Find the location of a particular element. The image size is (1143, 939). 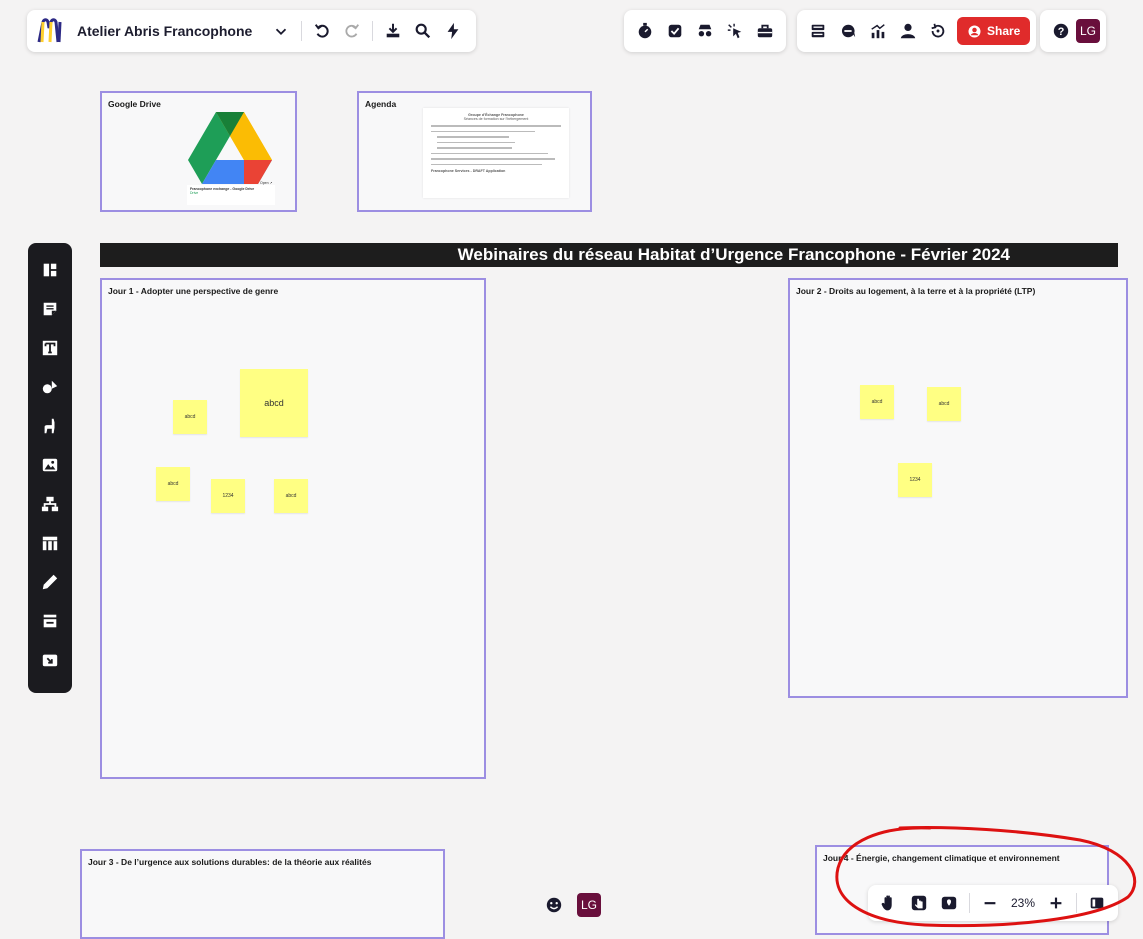

spy-icon is located at coordinates (705, 31).